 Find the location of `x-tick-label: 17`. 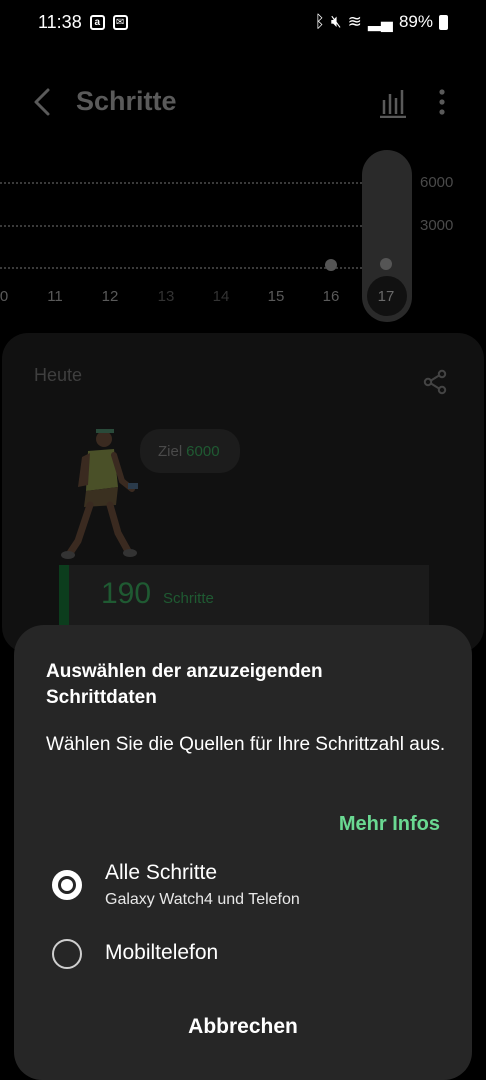

x-tick-label: 17 is located at coordinates (386, 296).